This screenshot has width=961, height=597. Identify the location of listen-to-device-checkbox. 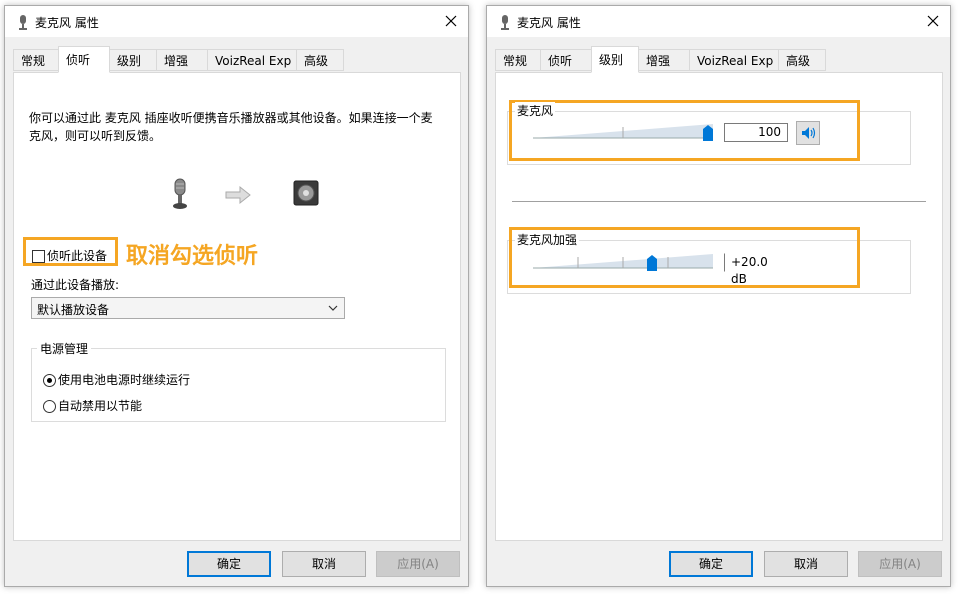
(38, 256).